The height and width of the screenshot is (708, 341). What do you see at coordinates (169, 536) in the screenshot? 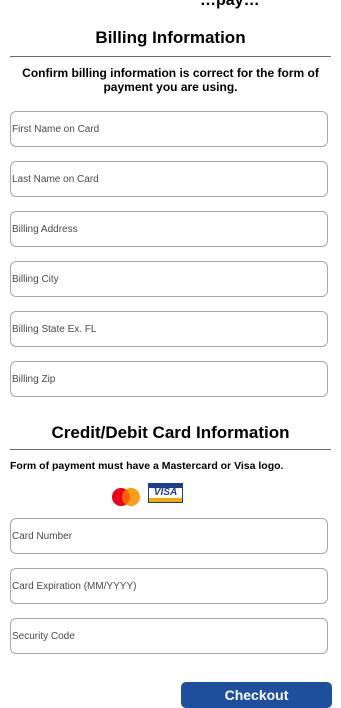
I see `card-number-field` at bounding box center [169, 536].